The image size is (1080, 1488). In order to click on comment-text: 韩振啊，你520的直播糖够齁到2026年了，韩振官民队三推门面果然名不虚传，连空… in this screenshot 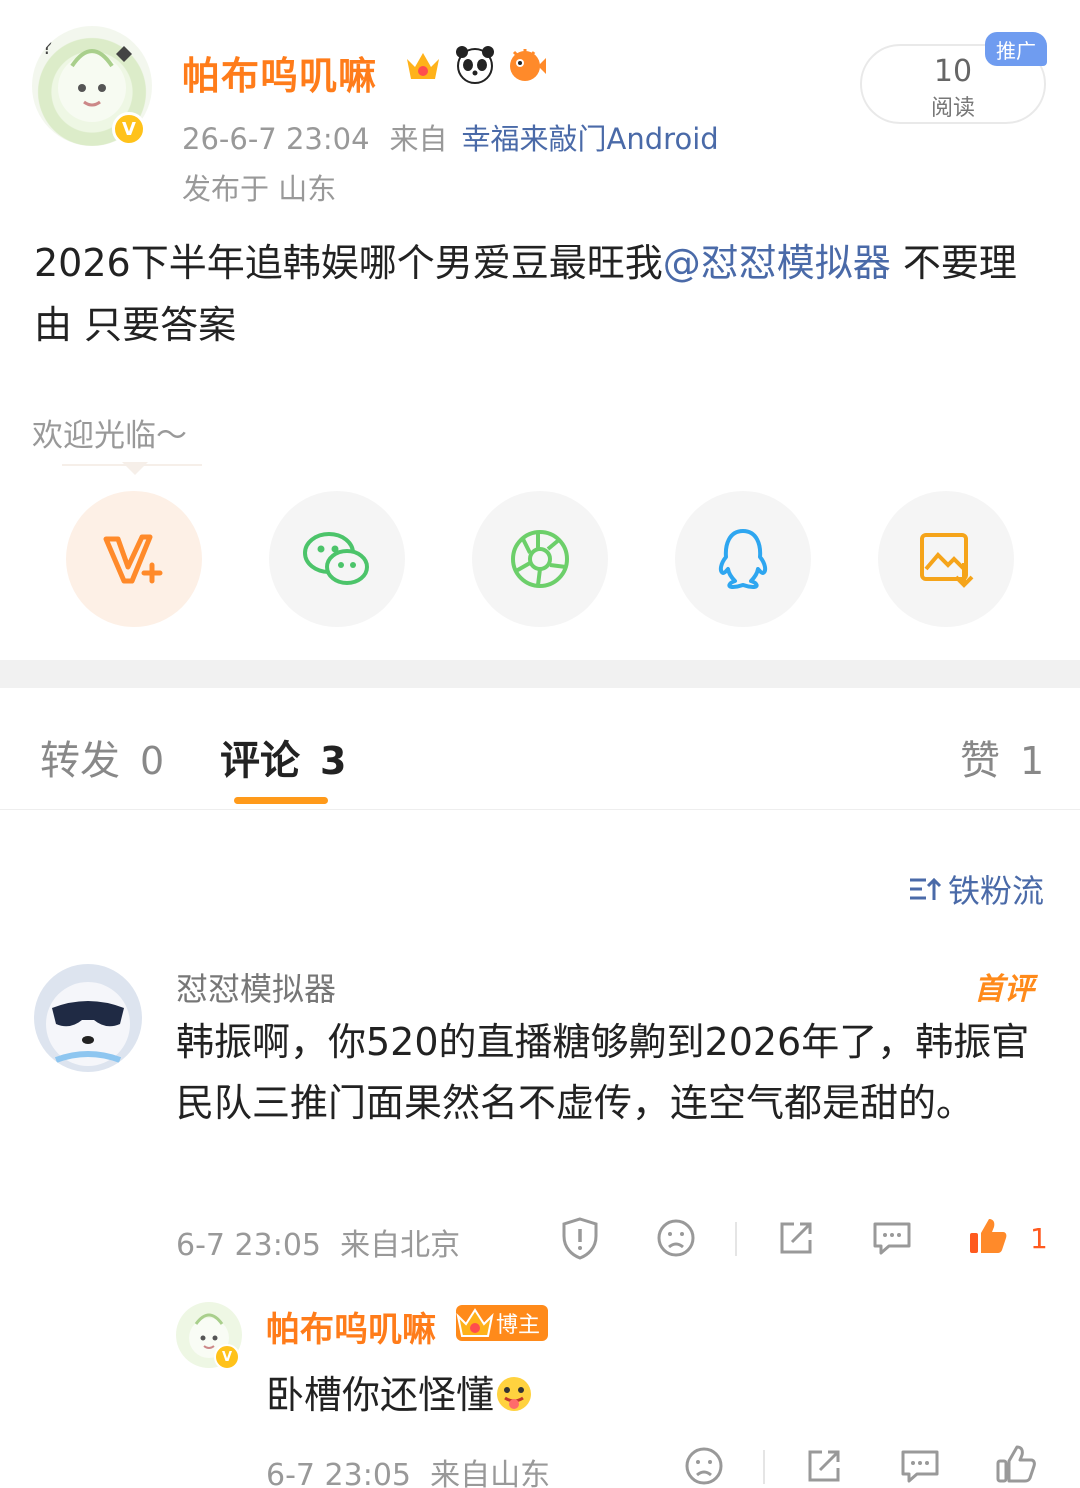, I will do `click(603, 1072)`.